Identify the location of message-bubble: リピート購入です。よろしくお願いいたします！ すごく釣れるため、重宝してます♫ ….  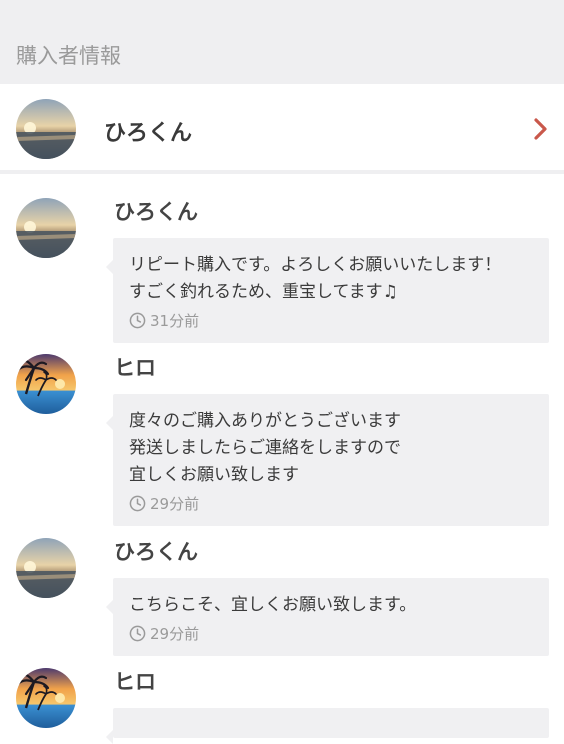
(327, 290).